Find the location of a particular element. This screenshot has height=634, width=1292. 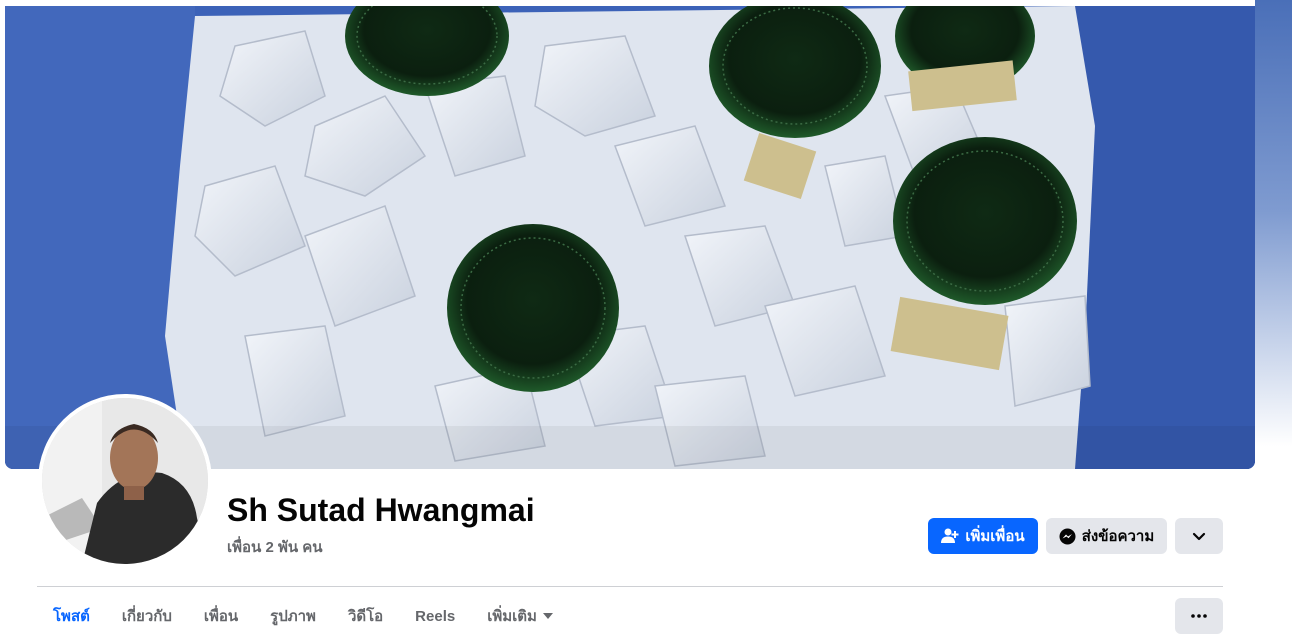

tab-reels: Reels is located at coordinates (435, 616).